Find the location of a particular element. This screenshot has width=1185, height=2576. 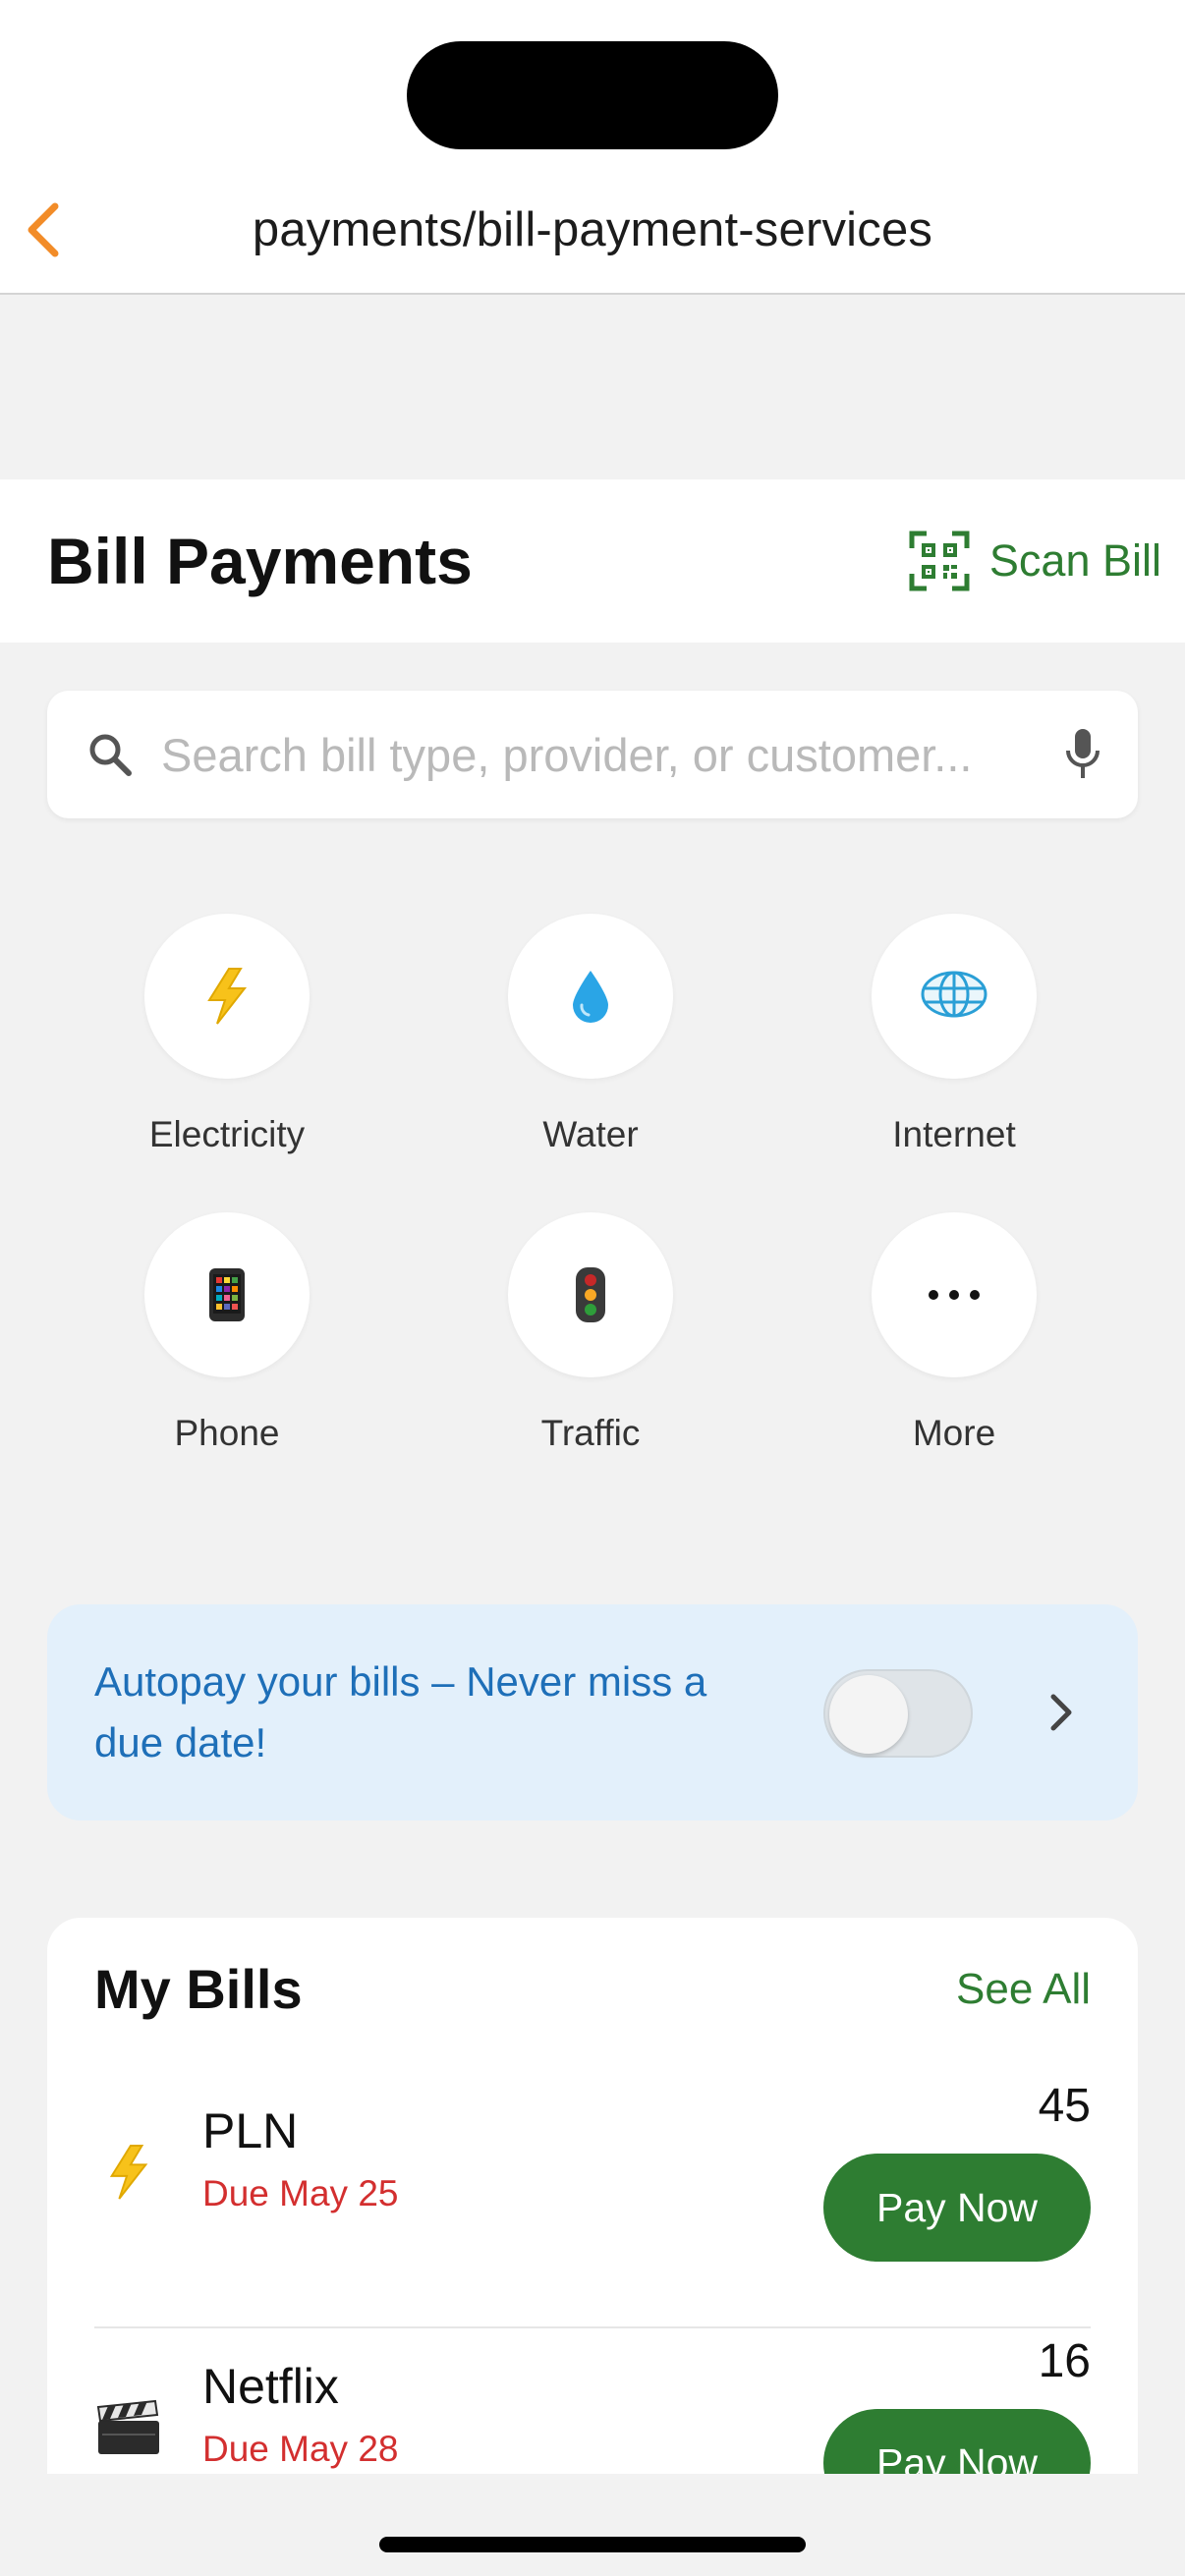

category-label: Internet is located at coordinates (954, 1134).